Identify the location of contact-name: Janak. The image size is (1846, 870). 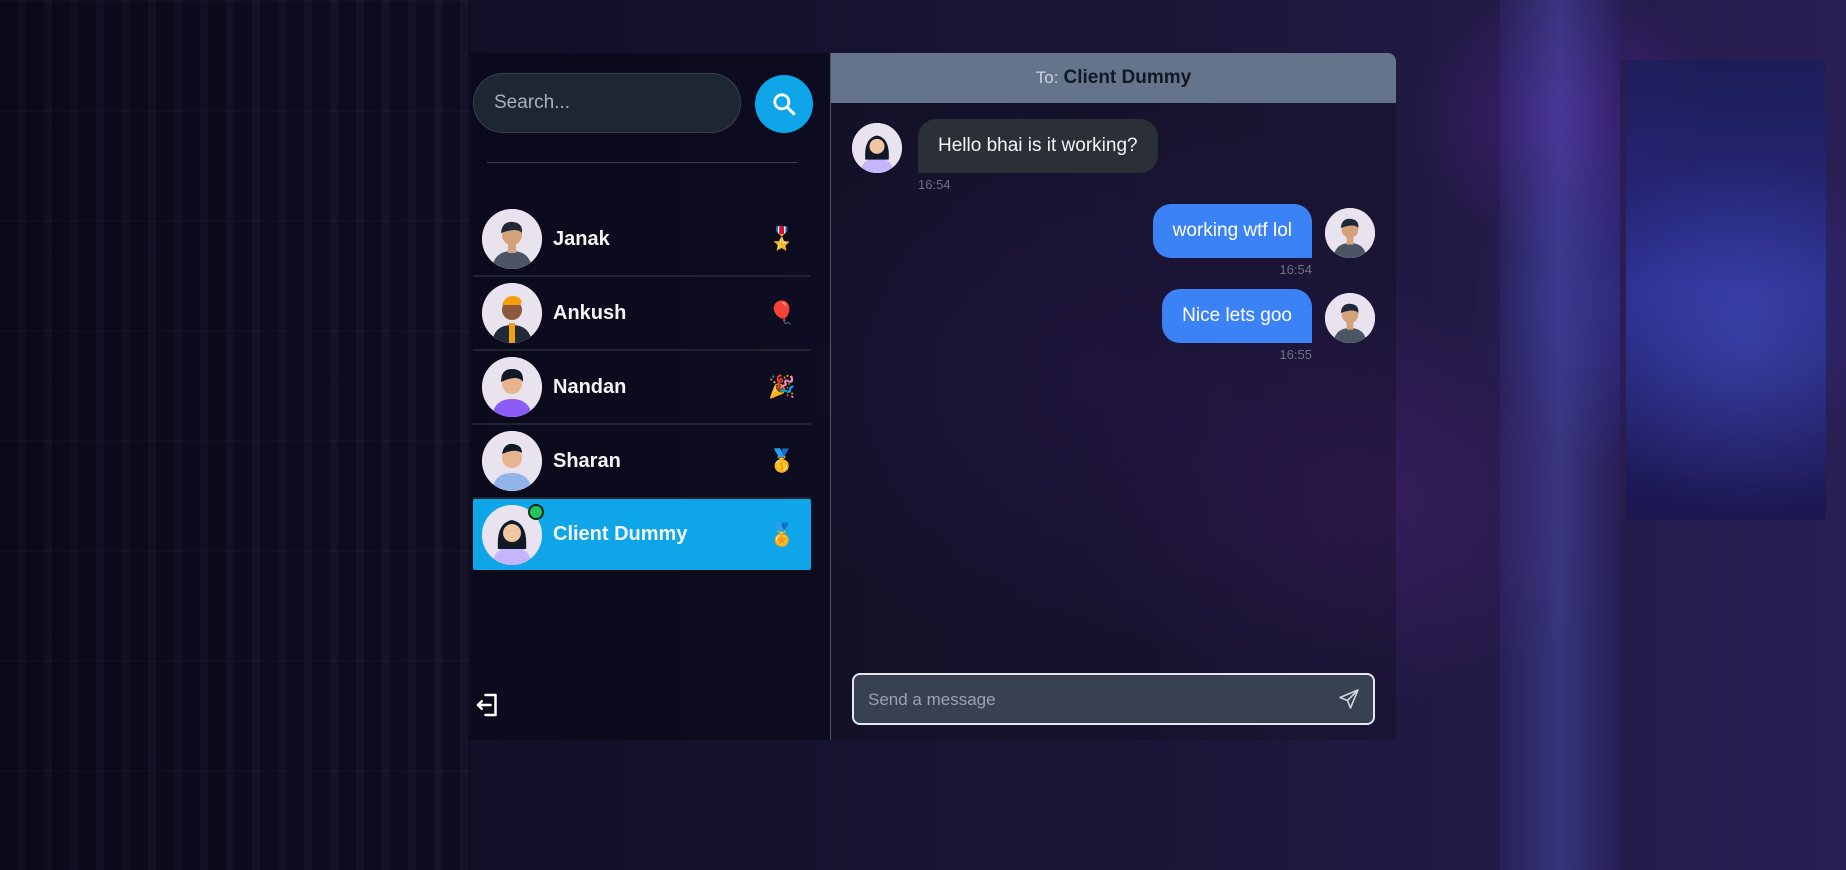
(581, 238).